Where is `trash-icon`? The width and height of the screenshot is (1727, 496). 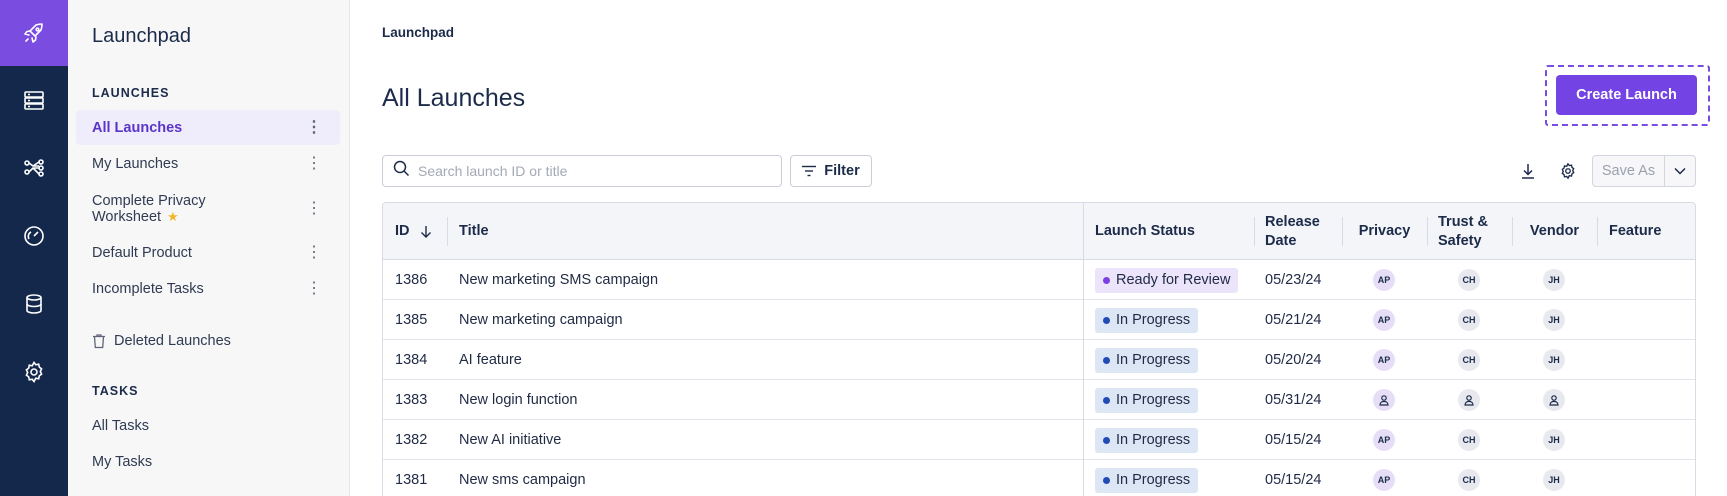 trash-icon is located at coordinates (99, 341).